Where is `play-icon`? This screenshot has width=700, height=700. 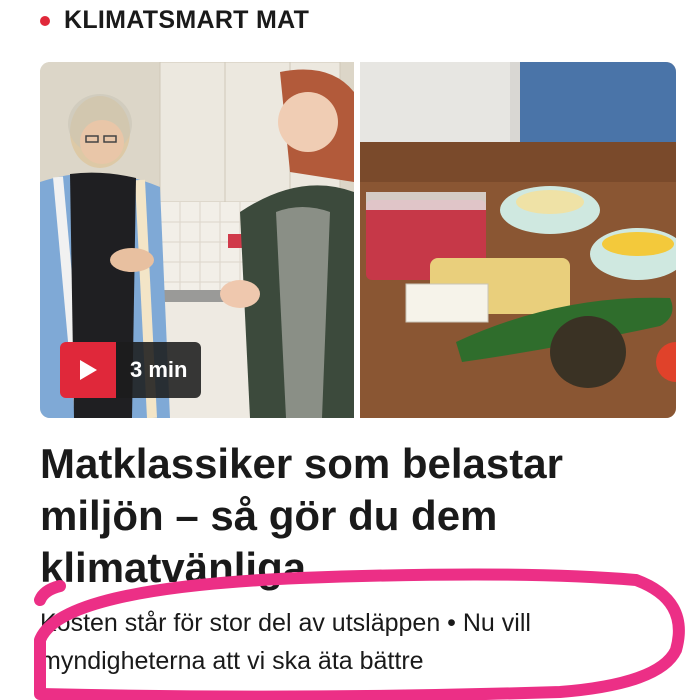
play-icon is located at coordinates (88, 370).